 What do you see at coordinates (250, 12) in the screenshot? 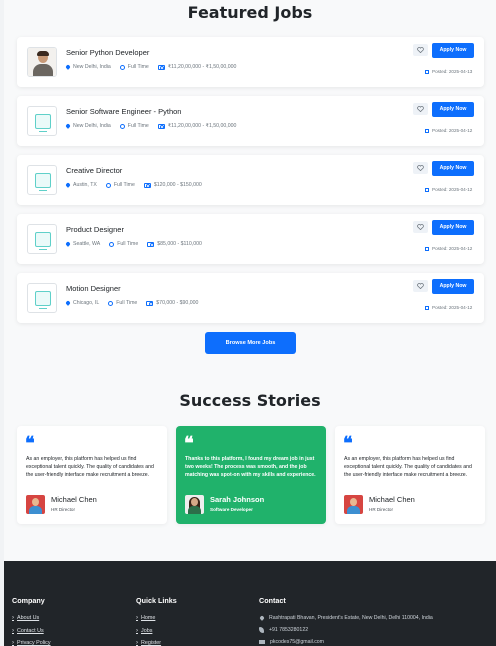
I see `featured-jobs-title: Featured Jobs` at bounding box center [250, 12].